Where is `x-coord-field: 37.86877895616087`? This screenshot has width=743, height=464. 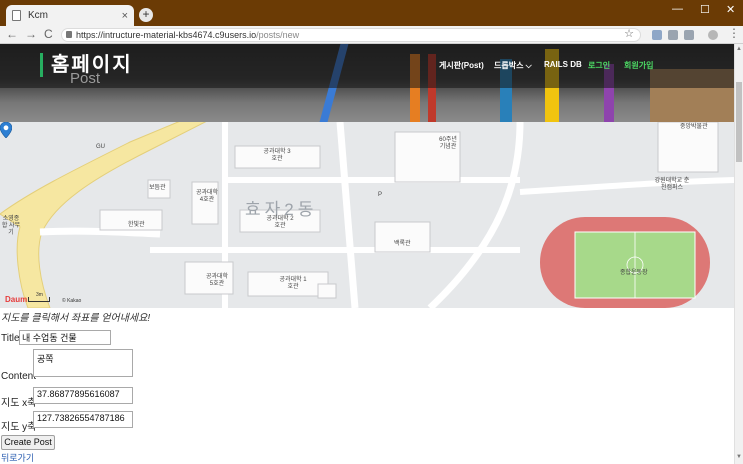 x-coord-field: 37.86877895616087 is located at coordinates (83, 395).